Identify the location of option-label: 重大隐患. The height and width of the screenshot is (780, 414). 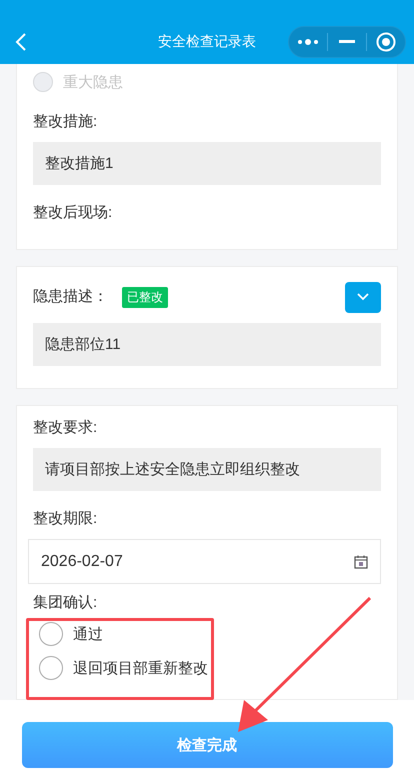
(93, 82).